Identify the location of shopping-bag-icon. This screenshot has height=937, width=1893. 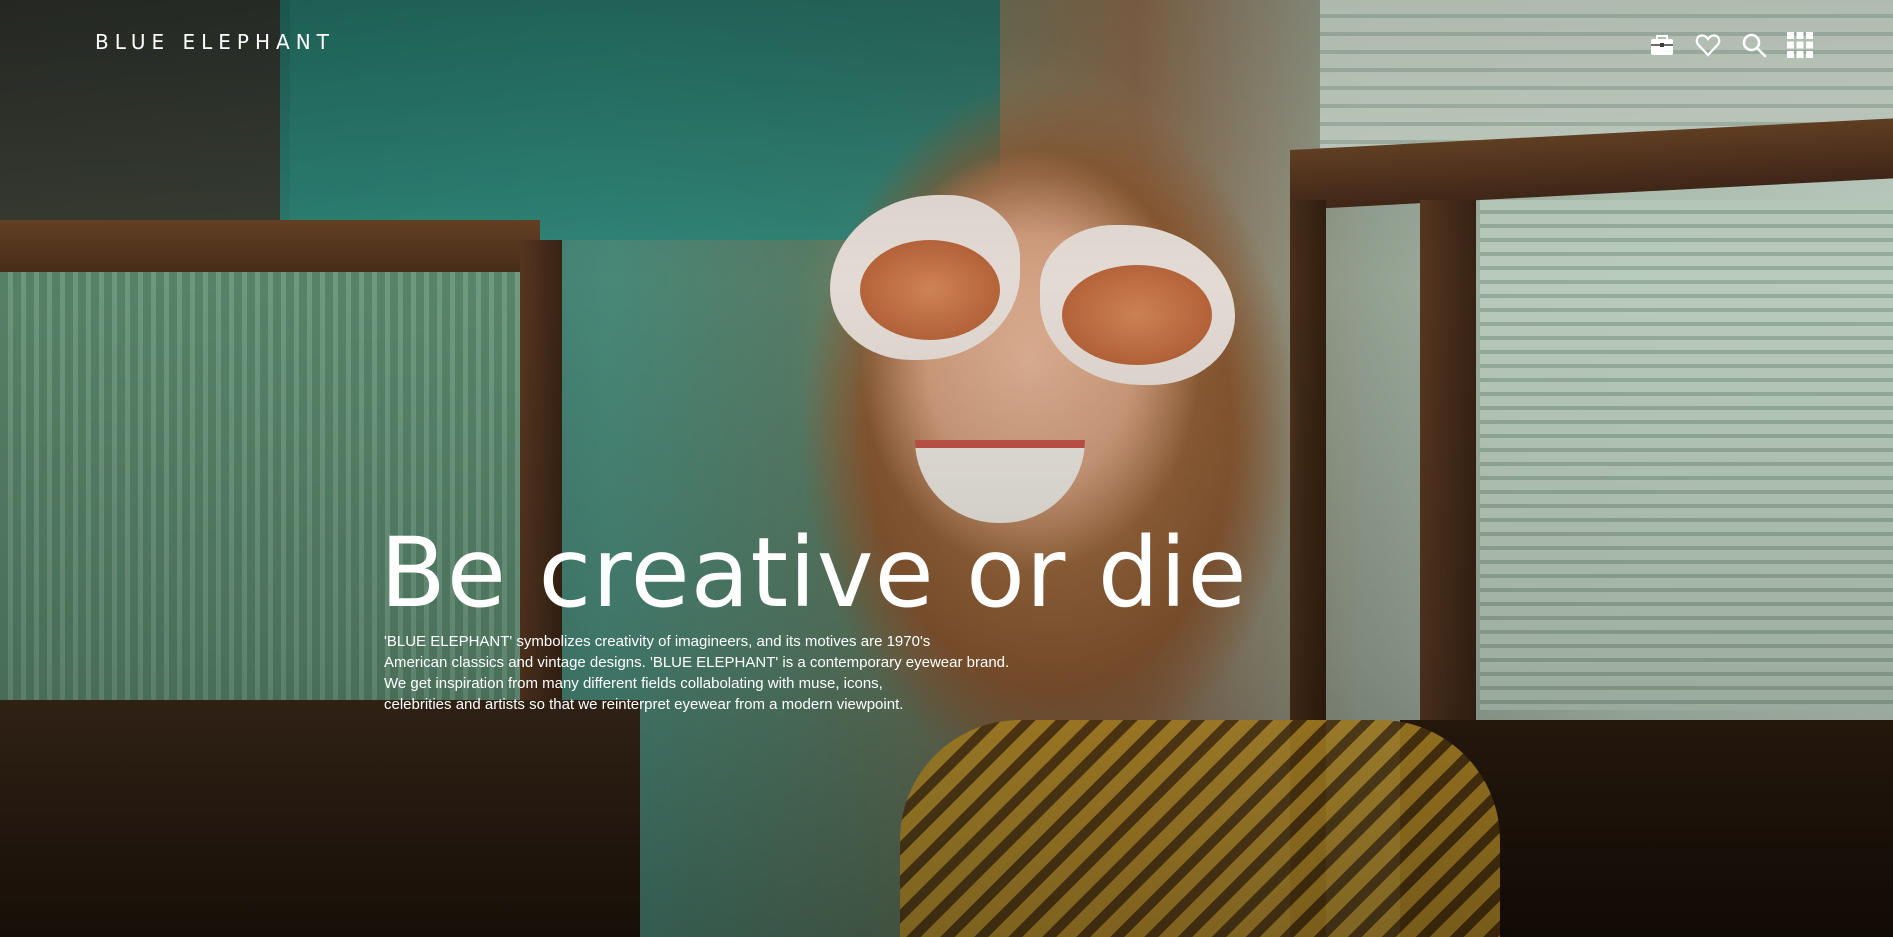
(1662, 45).